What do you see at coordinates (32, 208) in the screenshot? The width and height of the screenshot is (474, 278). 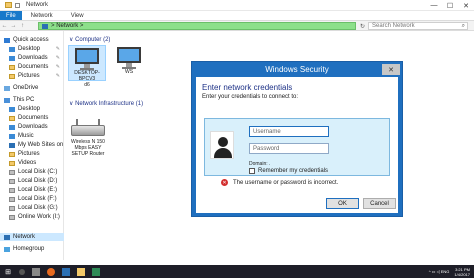 I see `sidebar-item-local-disk-g: Local Disk (G:)` at bounding box center [32, 208].